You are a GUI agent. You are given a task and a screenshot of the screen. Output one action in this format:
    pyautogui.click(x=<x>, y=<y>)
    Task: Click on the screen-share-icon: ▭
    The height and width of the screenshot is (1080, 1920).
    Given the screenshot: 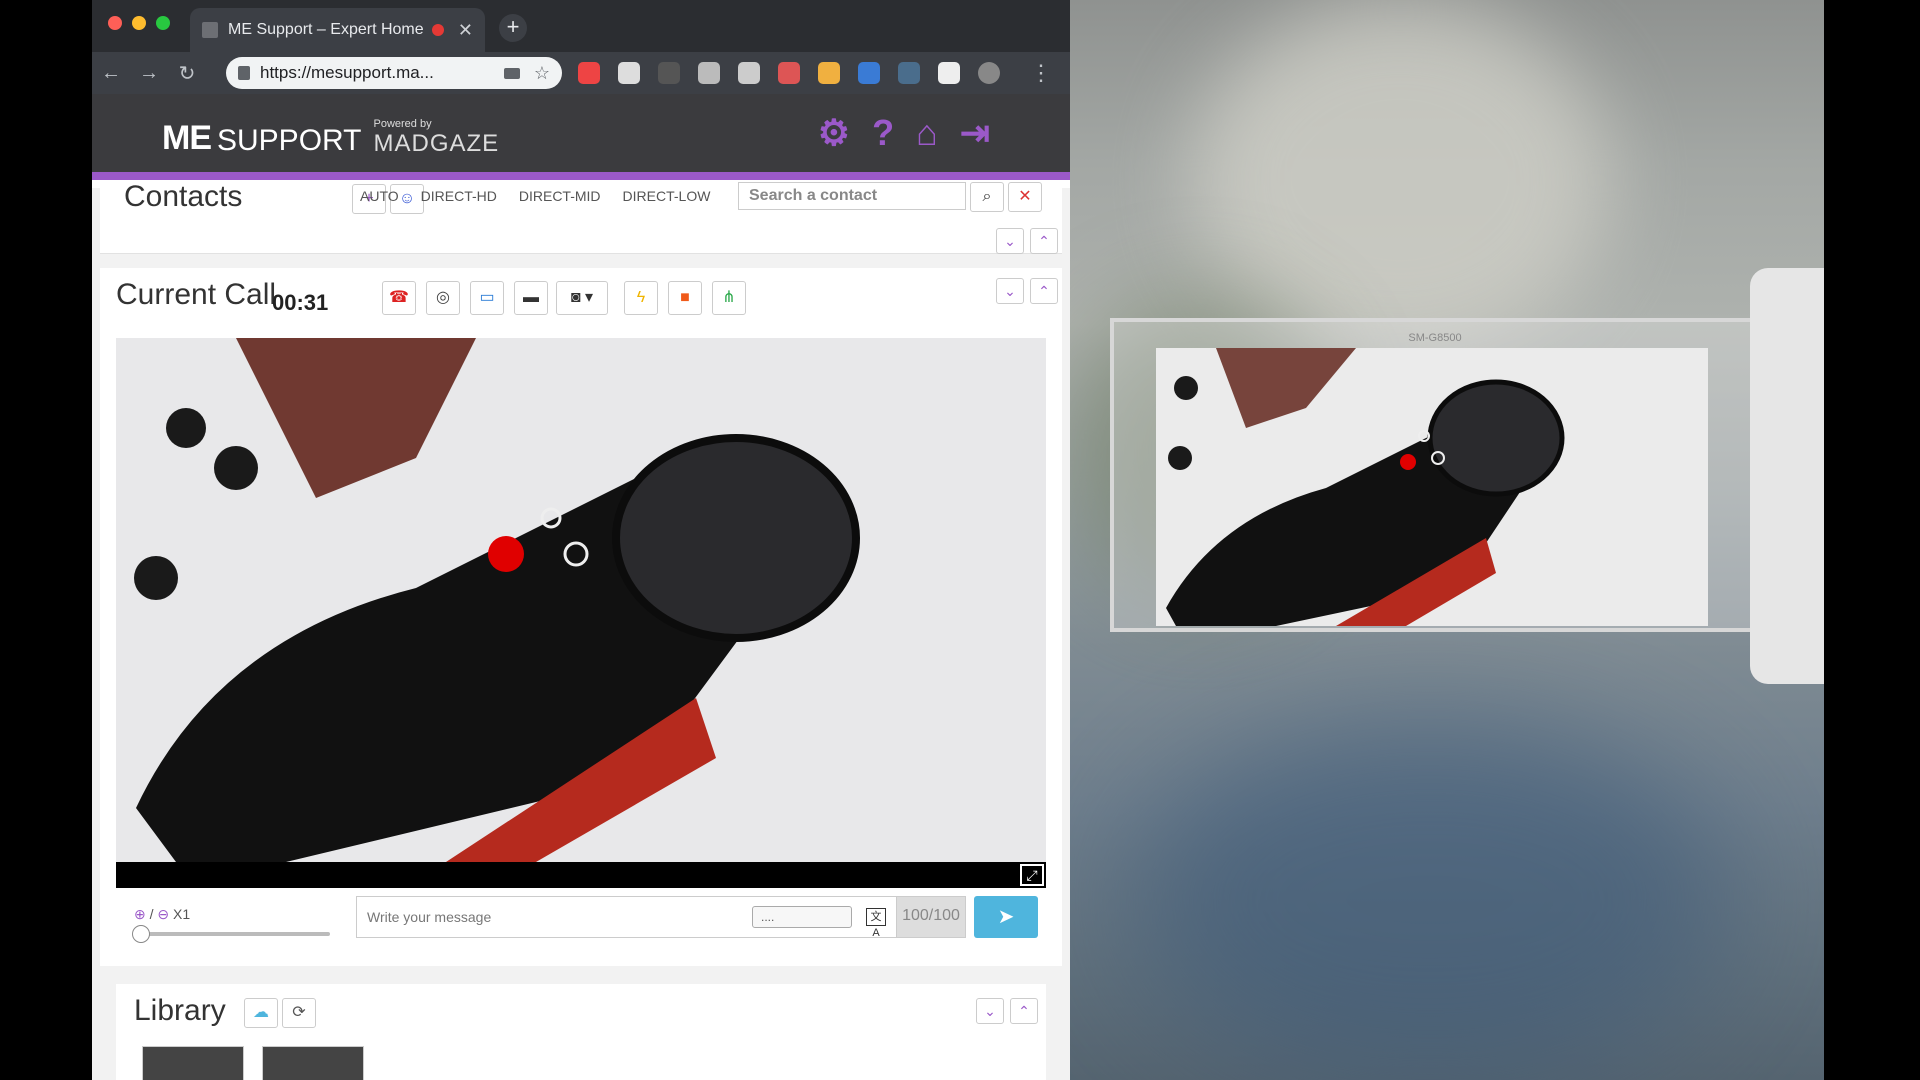 What is the action you would take?
    pyautogui.click(x=487, y=298)
    